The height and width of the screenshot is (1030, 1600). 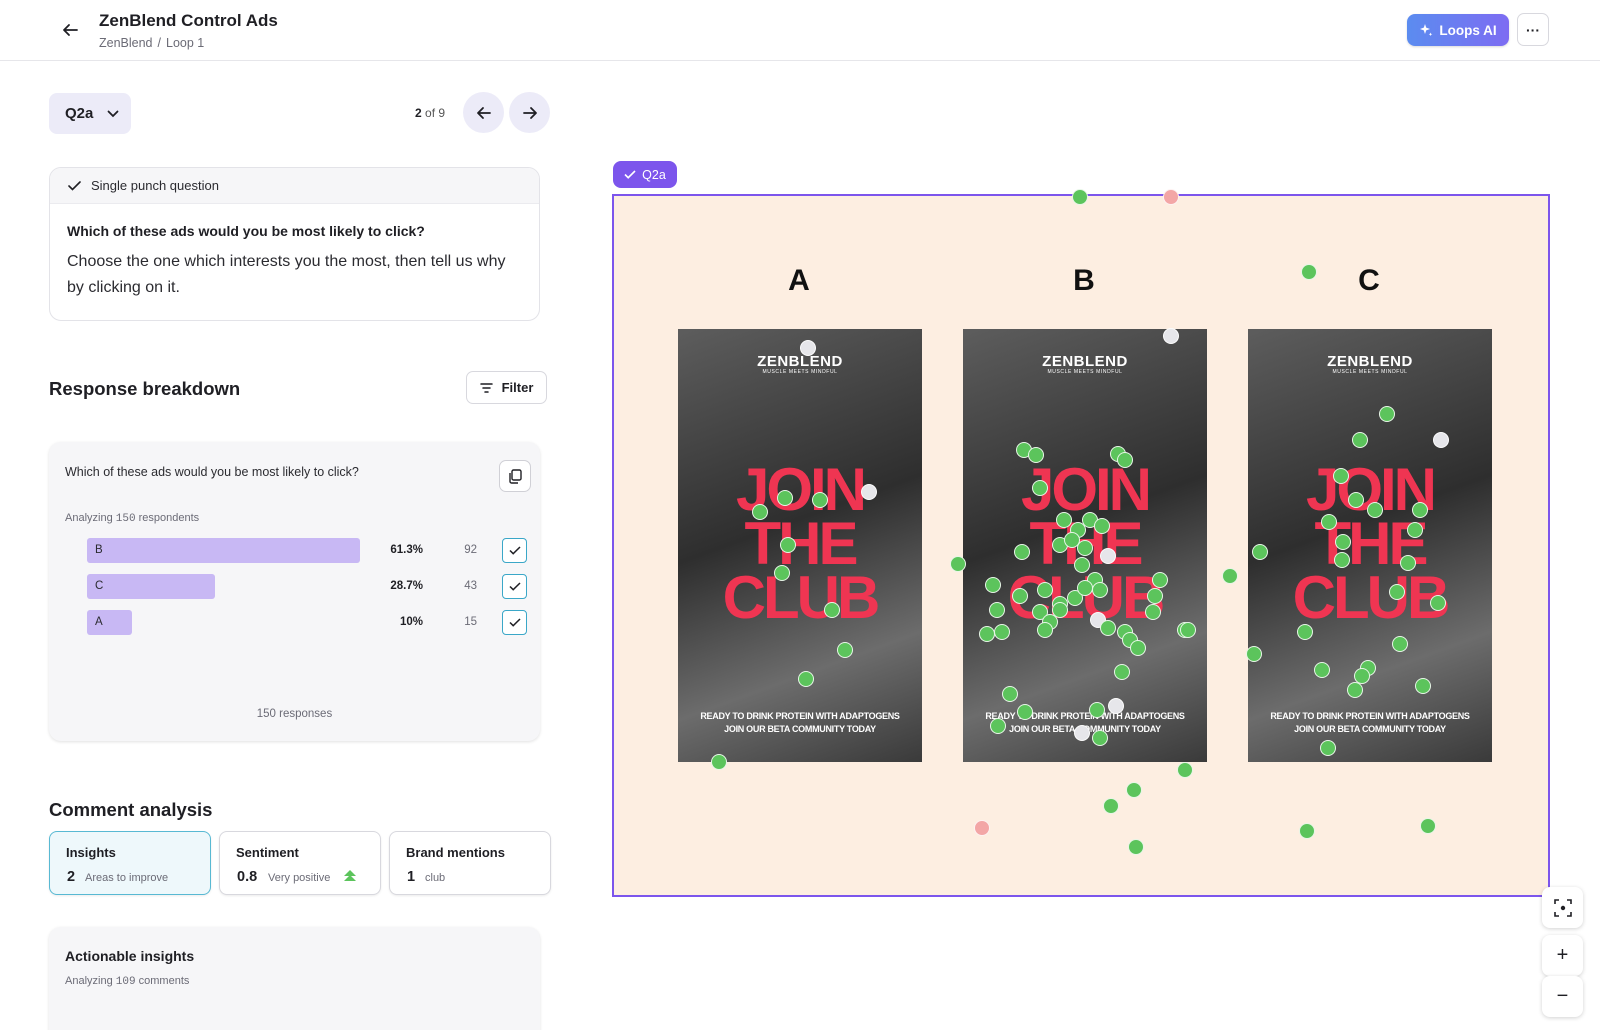 I want to click on copy-icon, so click(x=515, y=476).